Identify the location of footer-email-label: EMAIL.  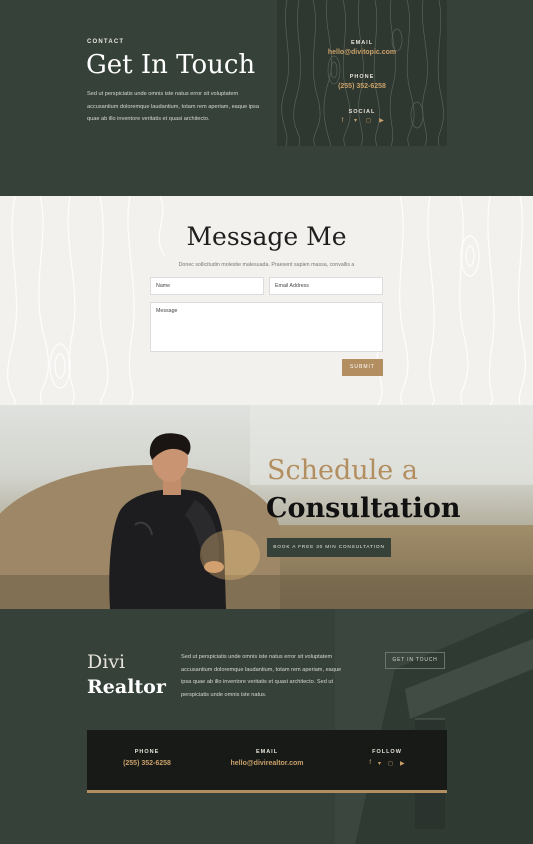
(267, 752).